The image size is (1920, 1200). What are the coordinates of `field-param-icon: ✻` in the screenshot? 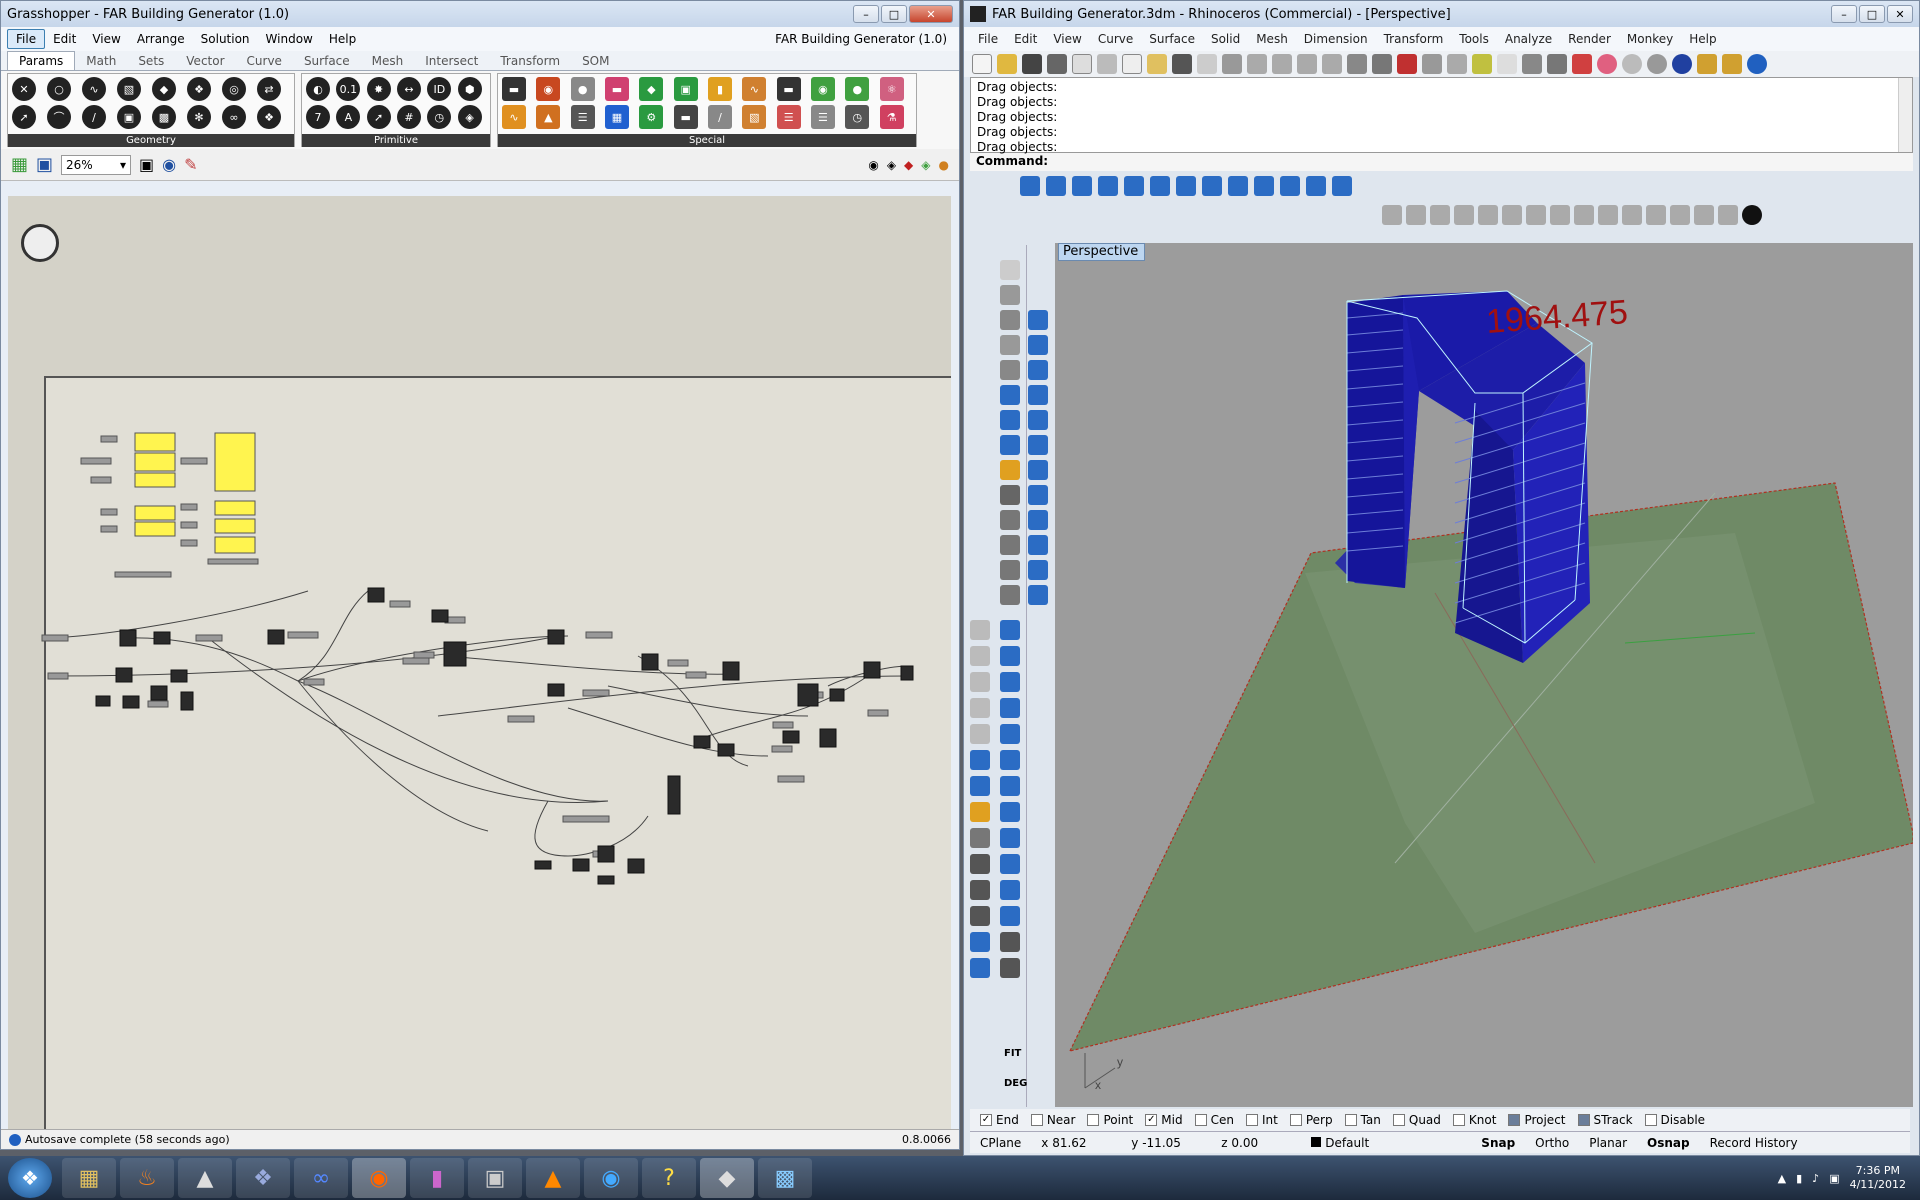 It's located at (199, 117).